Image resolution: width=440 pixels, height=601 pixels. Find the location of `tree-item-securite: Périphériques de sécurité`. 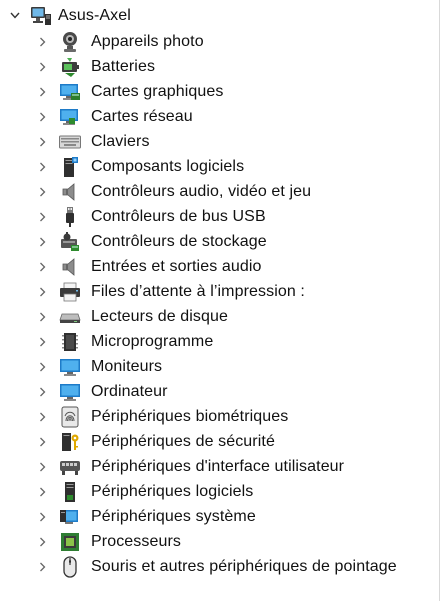

tree-item-securite: Périphériques de sécurité is located at coordinates (154, 441).